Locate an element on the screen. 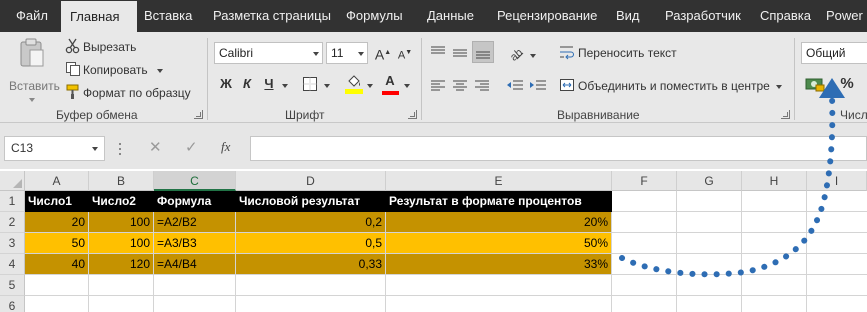 This screenshot has height=312, width=867. orientation-icon: ab is located at coordinates (516, 53).